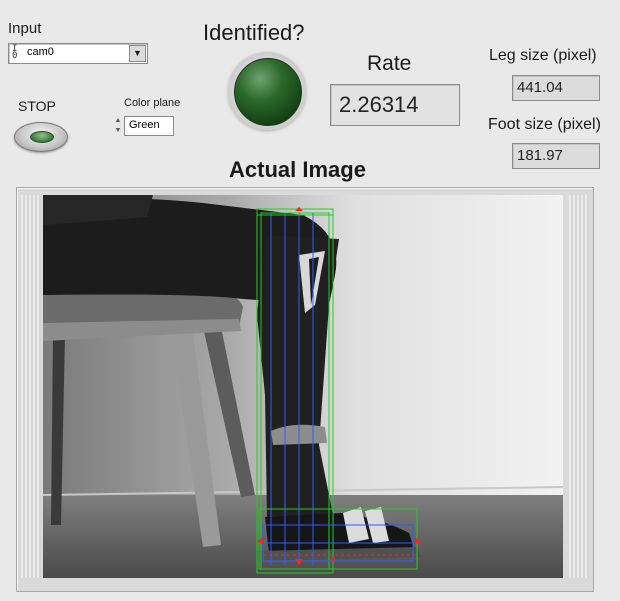  I want to click on rate-label: Rate, so click(389, 63).